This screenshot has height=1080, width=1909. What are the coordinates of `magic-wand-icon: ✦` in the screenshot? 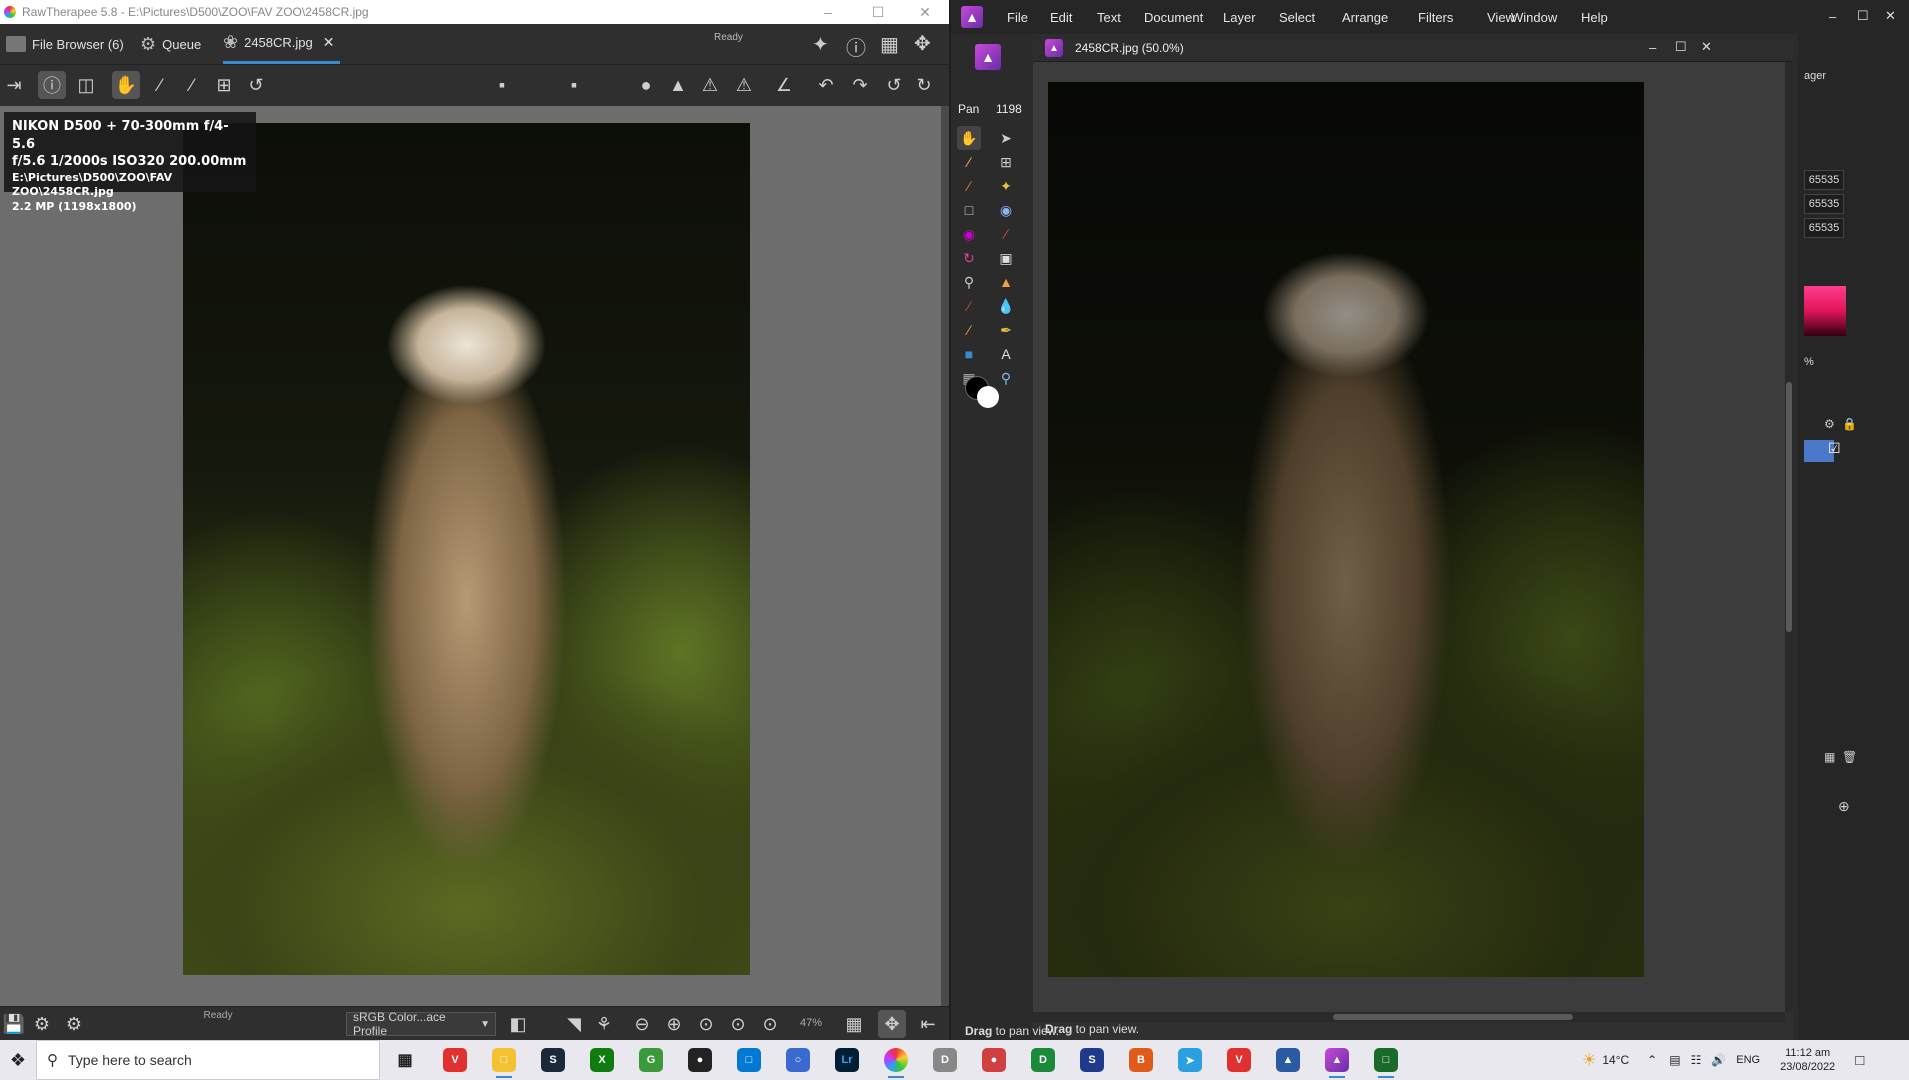 It's located at (1006, 186).